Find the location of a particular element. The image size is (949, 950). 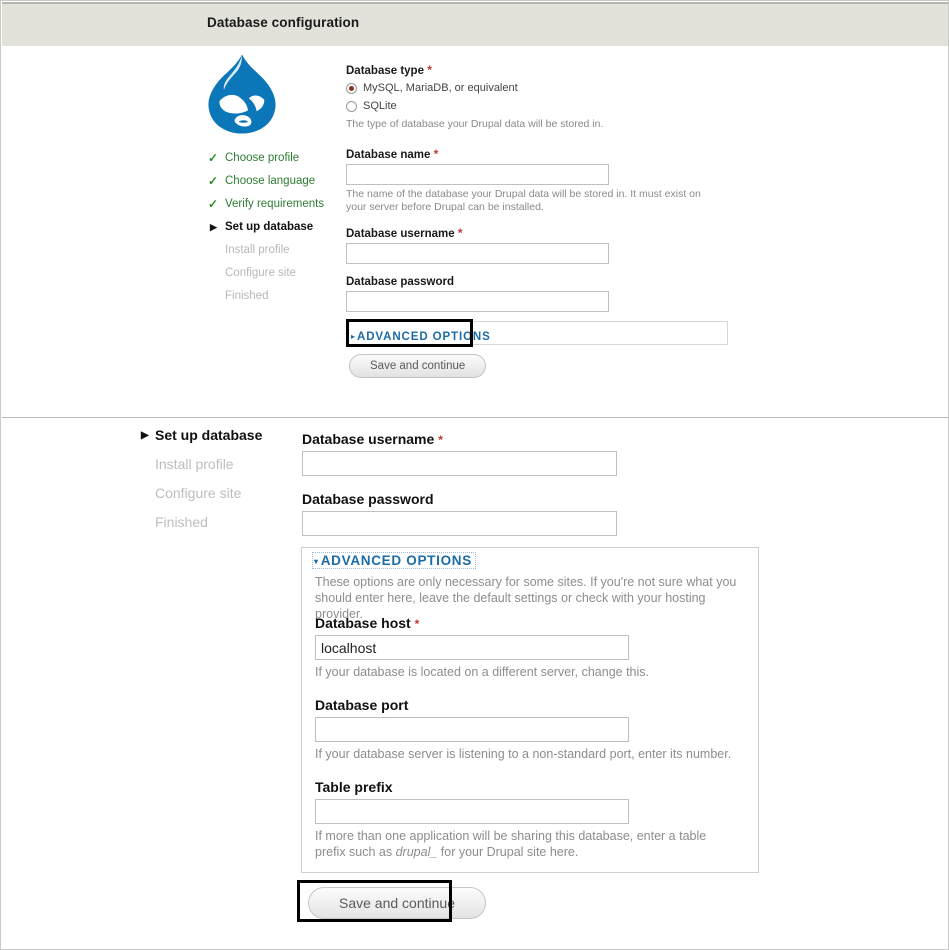

triangle-right-icon: ▸ is located at coordinates (353, 336).